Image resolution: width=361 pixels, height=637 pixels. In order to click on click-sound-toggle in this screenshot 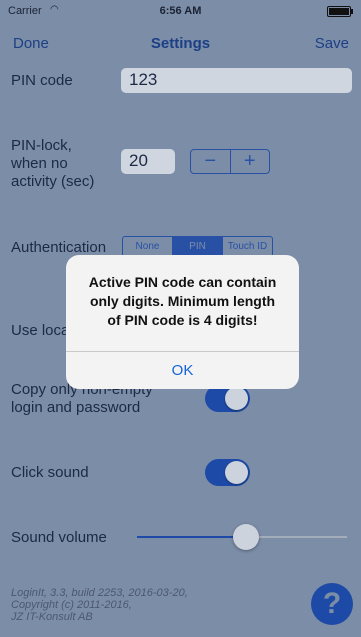, I will do `click(227, 472)`.